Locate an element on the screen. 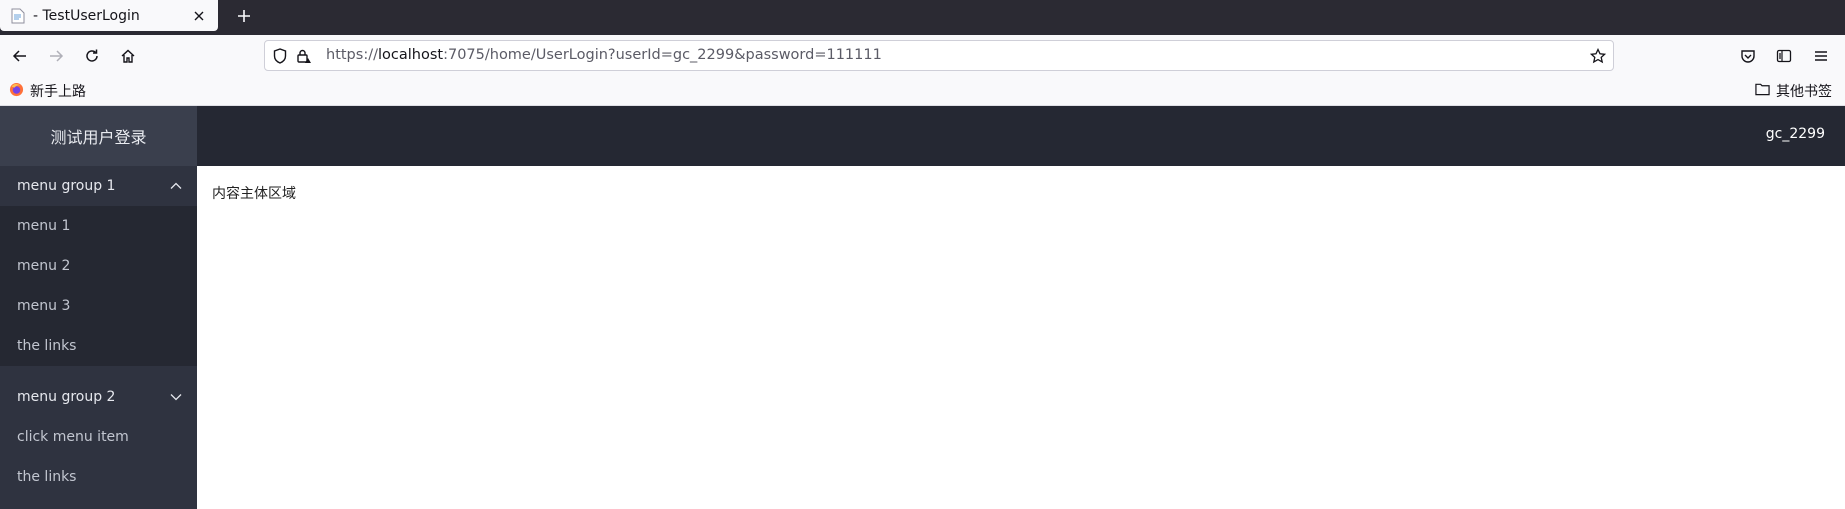 The width and height of the screenshot is (1845, 509). menu-group-1-header: menu group 1 is located at coordinates (98, 186).